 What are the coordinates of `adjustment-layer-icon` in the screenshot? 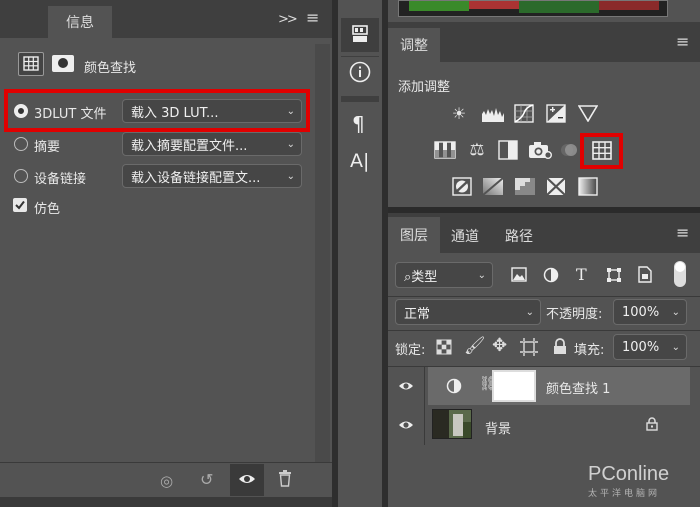 It's located at (454, 386).